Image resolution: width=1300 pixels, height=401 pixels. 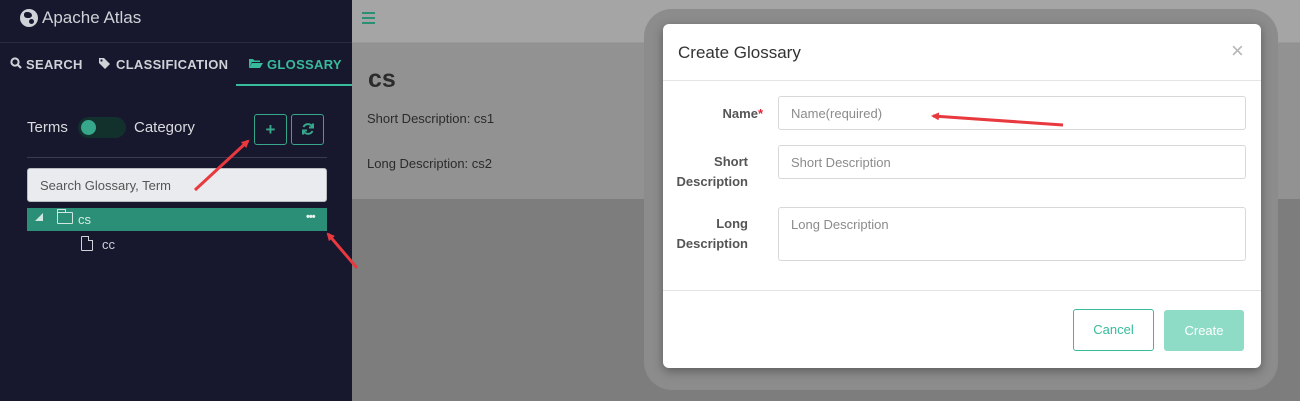 What do you see at coordinates (176, 21) in the screenshot?
I see `brand-header: Apache Atlas` at bounding box center [176, 21].